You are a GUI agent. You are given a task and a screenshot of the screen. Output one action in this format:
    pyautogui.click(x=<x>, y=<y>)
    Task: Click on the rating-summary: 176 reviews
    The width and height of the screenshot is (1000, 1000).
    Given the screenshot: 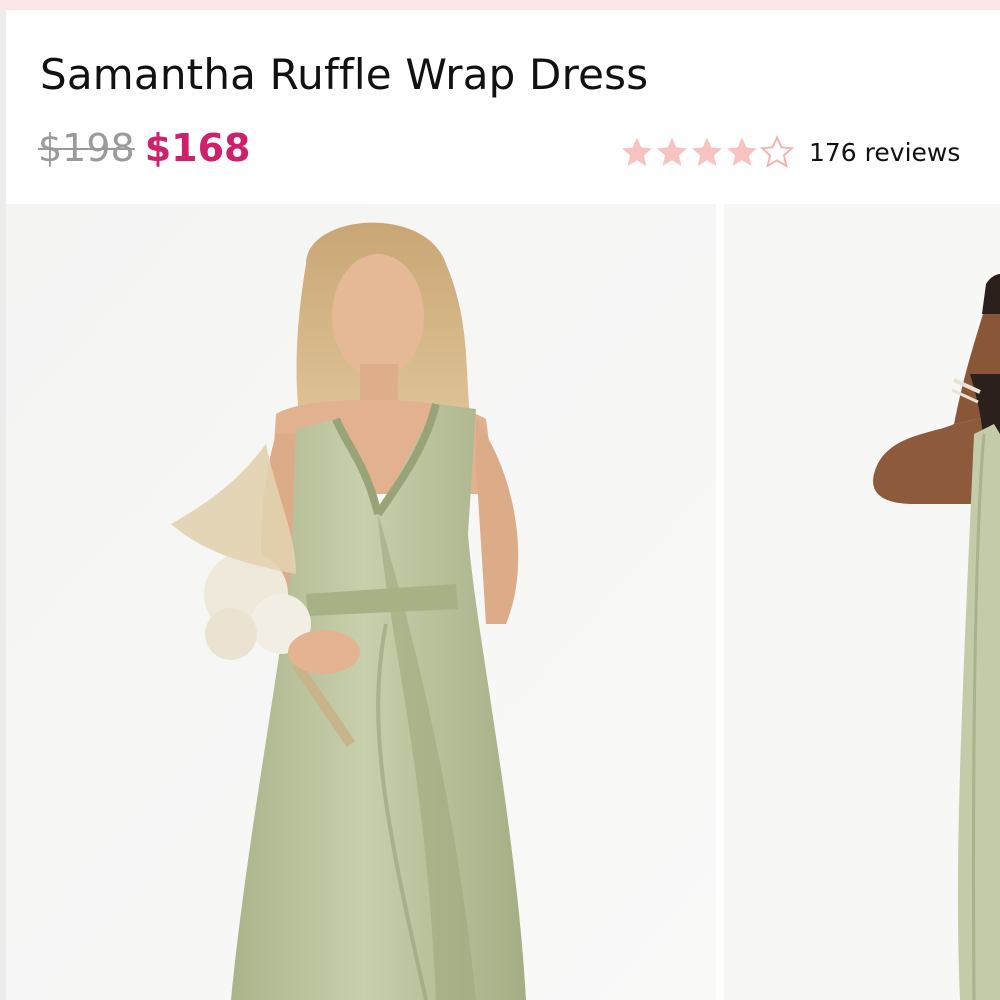 What is the action you would take?
    pyautogui.click(x=790, y=152)
    